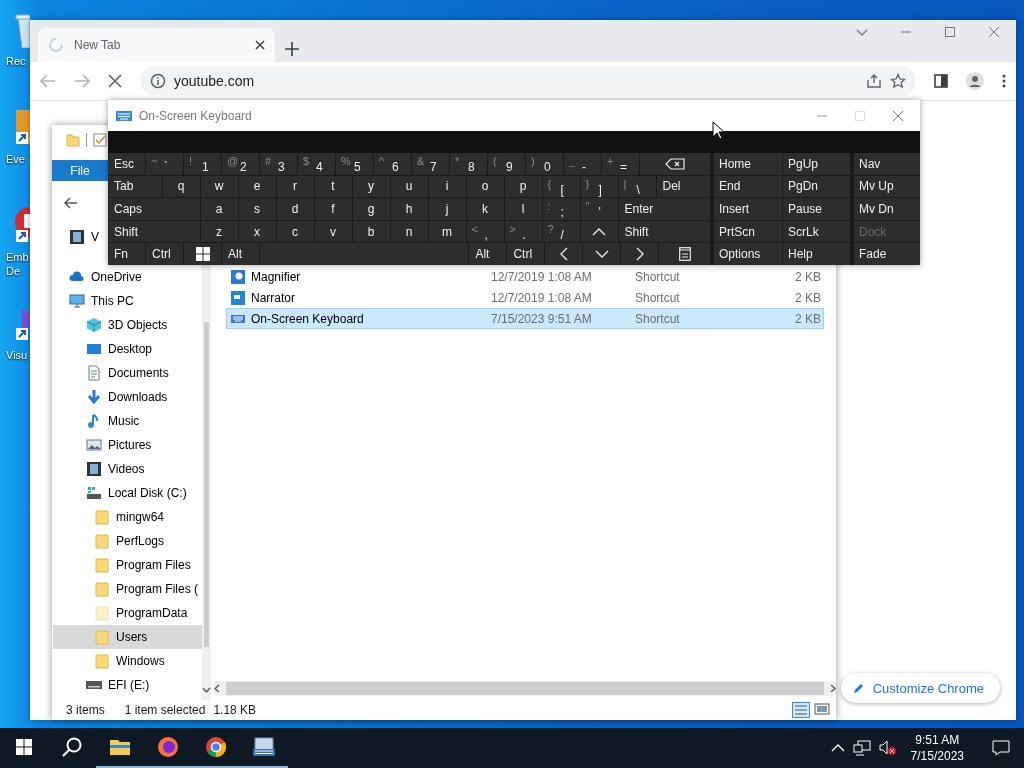 The image size is (1024, 768). Describe the element at coordinates (219, 209) in the screenshot. I see `key: a` at that location.